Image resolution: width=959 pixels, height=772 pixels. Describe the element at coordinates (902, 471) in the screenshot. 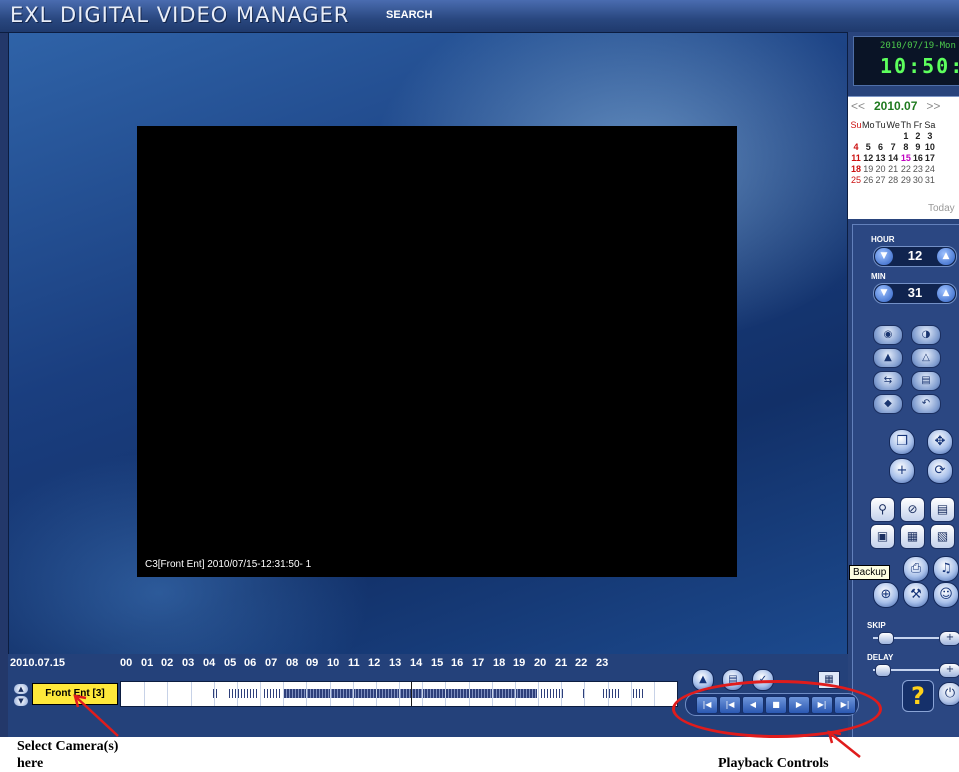

I see `add-icon: +` at that location.